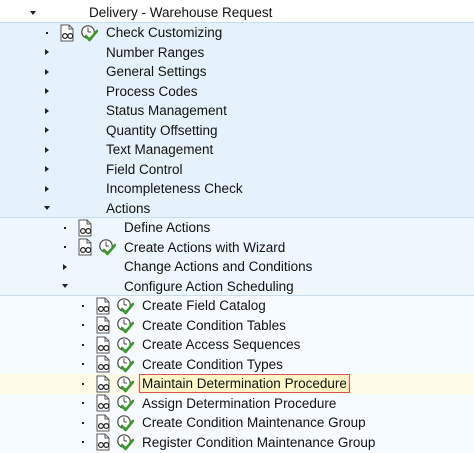  Describe the element at coordinates (155, 52) in the screenshot. I see `tree-node-label: Number Ranges` at that location.